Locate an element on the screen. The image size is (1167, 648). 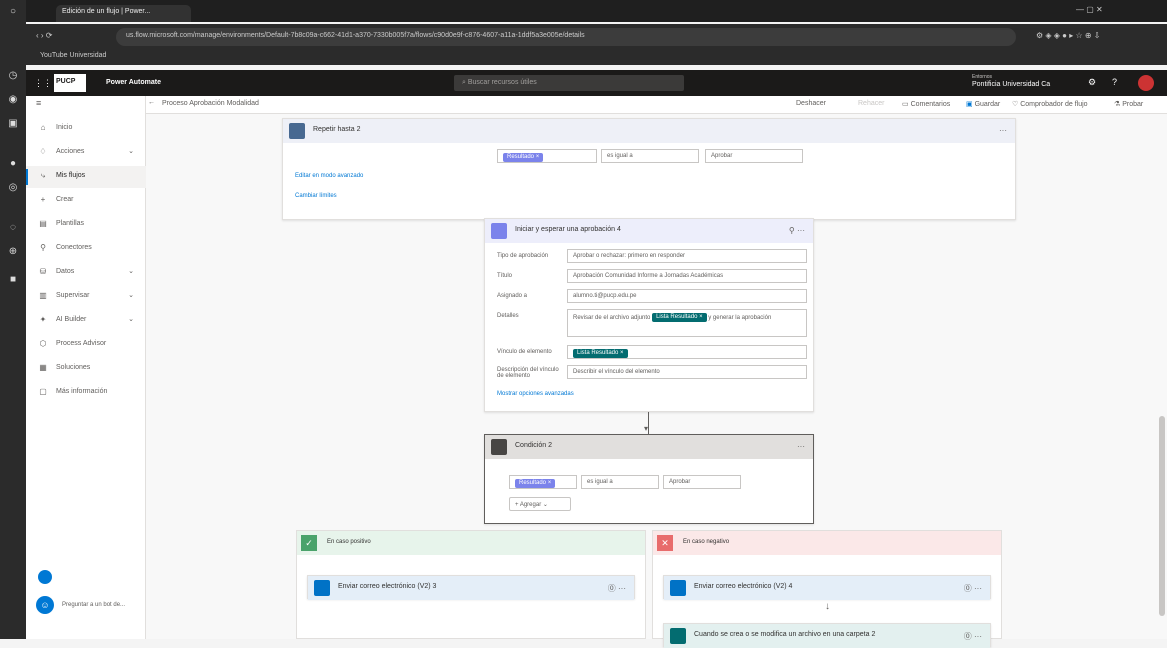
gear-icon: ⚙ is located at coordinates (1092, 82).